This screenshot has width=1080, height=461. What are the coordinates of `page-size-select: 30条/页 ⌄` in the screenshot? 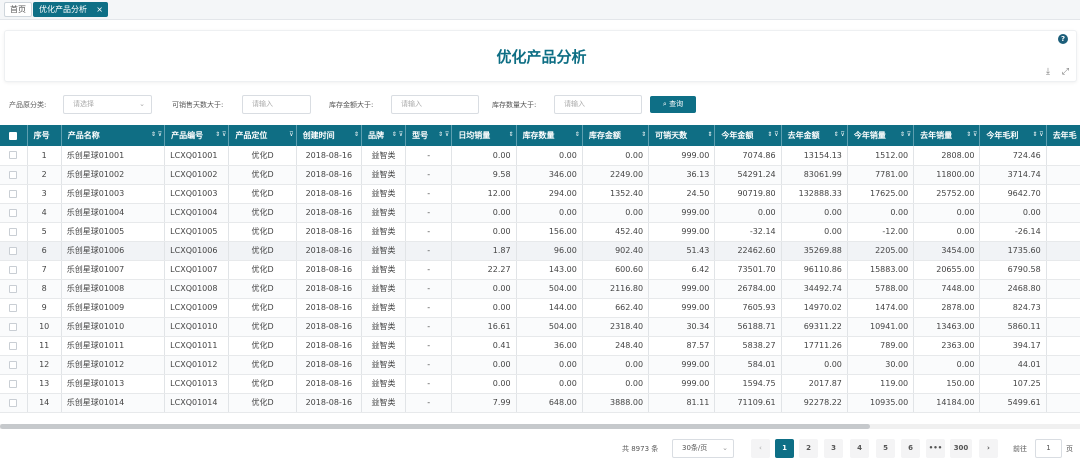 It's located at (703, 448).